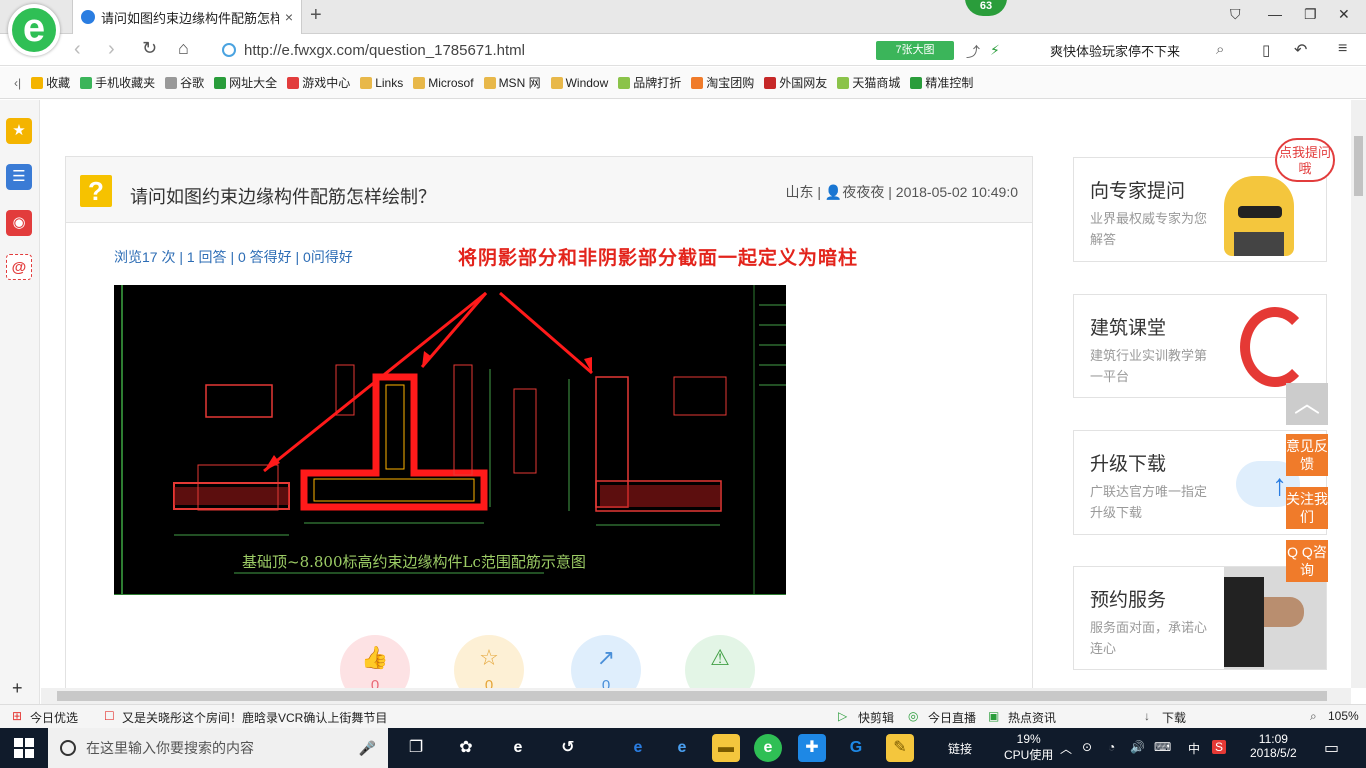  What do you see at coordinates (518, 748) in the screenshot?
I see `ie-app-icon: e` at bounding box center [518, 748].